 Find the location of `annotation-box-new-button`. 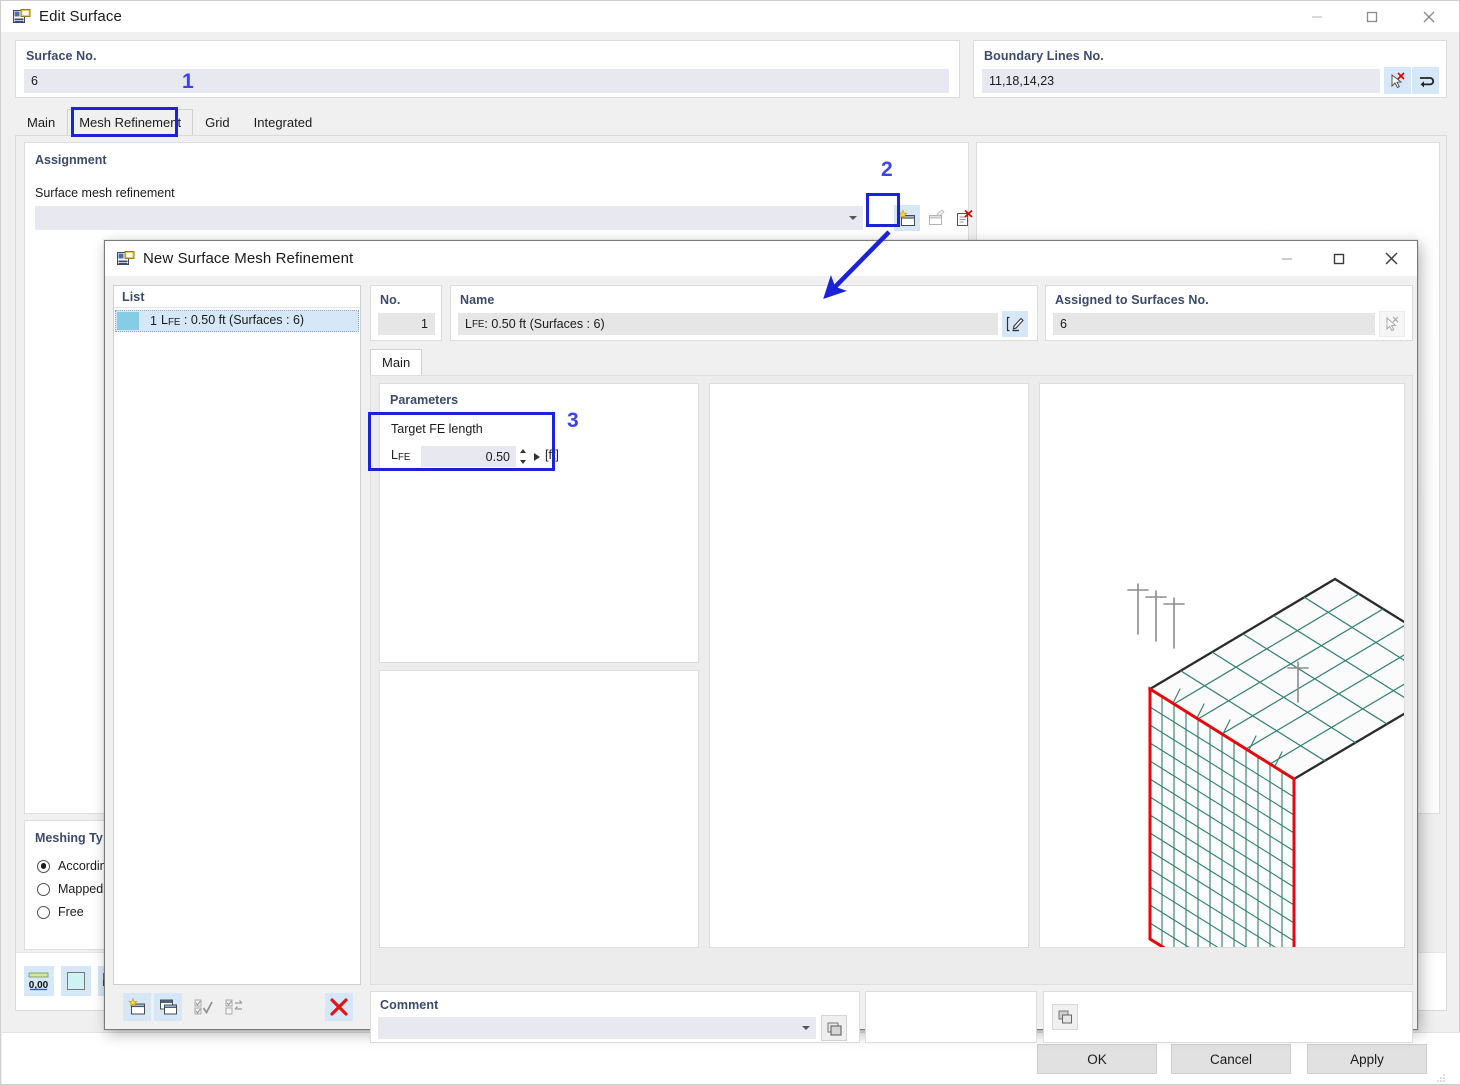

annotation-box-new-button is located at coordinates (883, 210).